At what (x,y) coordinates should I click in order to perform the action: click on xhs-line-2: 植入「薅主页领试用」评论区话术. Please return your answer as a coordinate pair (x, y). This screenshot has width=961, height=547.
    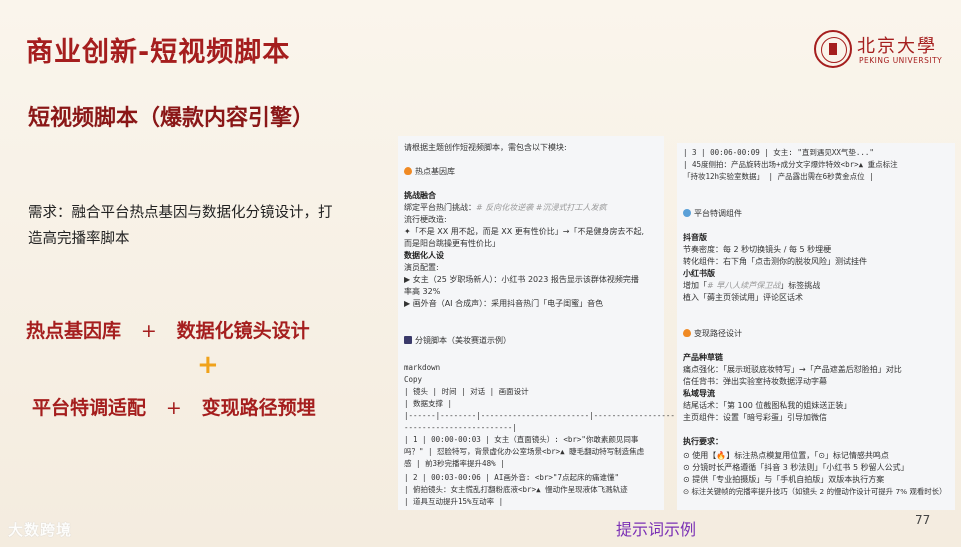
    Looking at the image, I should click on (743, 297).